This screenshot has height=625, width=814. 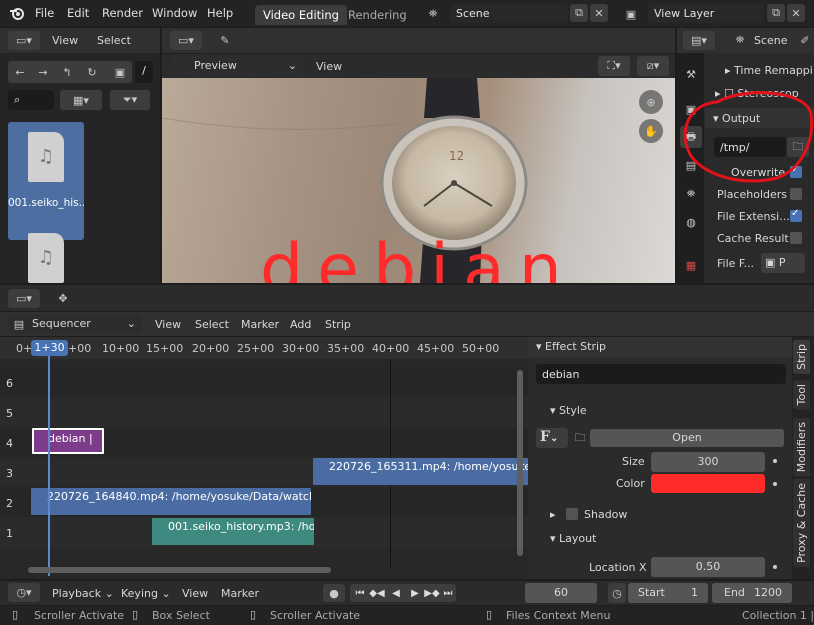 I want to click on seq-menu-marker: Marker, so click(x=260, y=324).